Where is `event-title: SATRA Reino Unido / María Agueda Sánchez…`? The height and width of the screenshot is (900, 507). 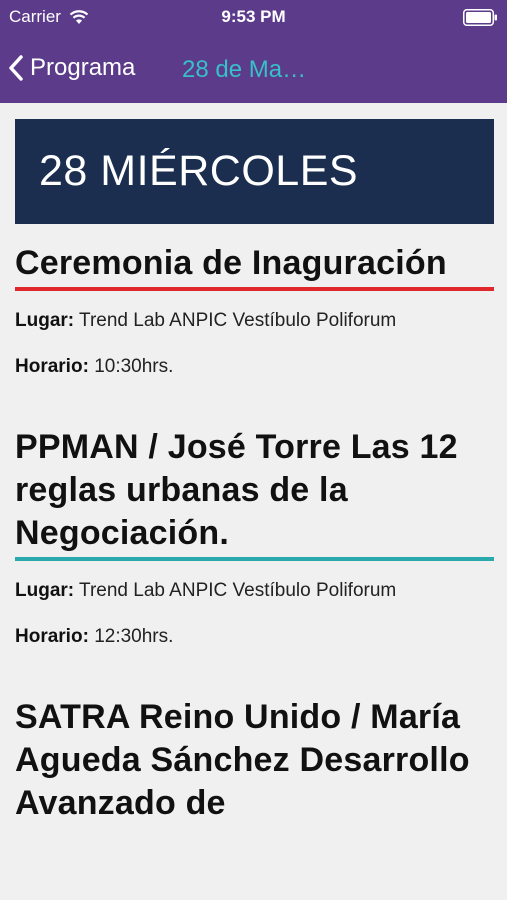
event-title: SATRA Reino Unido / María Agueda Sánchez… is located at coordinates (242, 760).